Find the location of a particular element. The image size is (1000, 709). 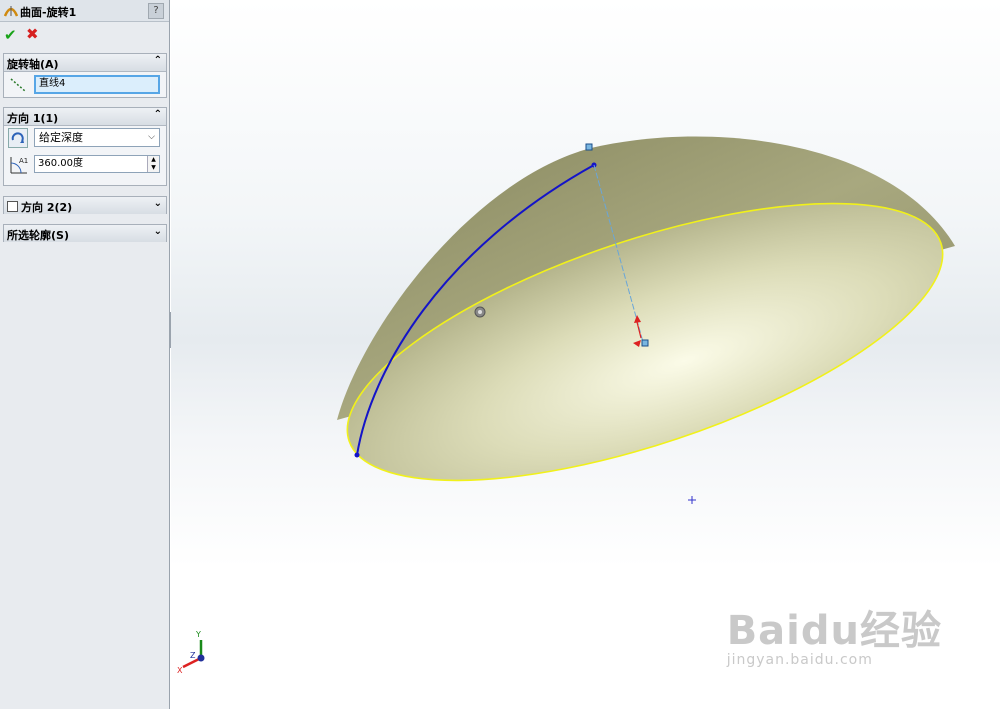

axis-group: 旋转轴(A) ⌃ 直线4 is located at coordinates (85, 75).